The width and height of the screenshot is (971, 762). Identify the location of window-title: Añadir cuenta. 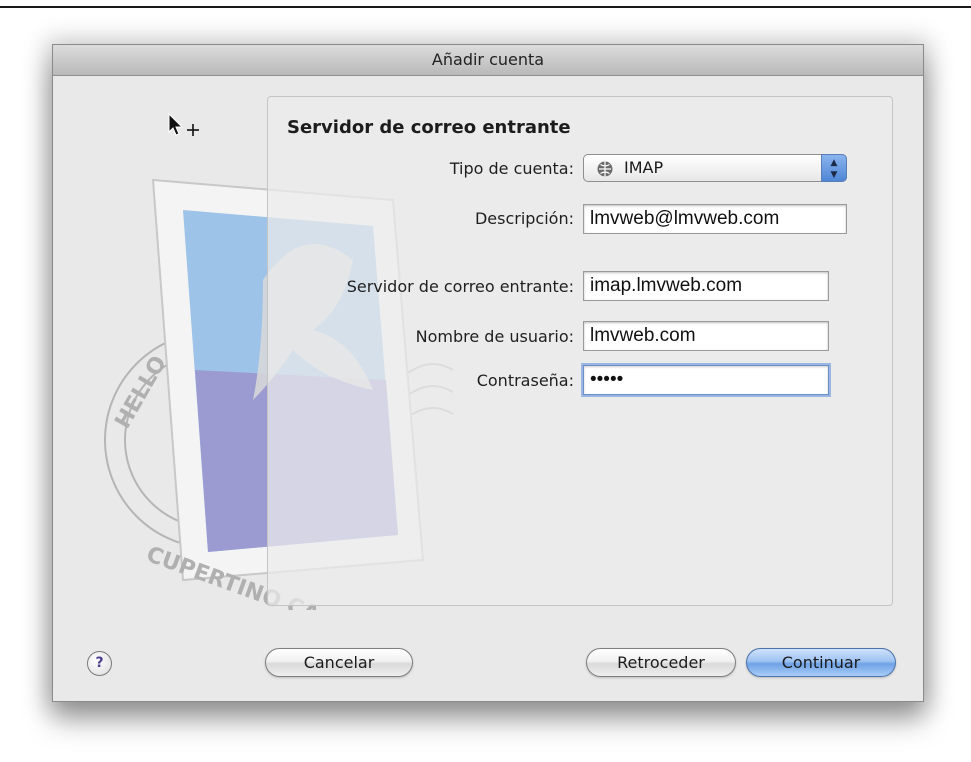
(488, 60).